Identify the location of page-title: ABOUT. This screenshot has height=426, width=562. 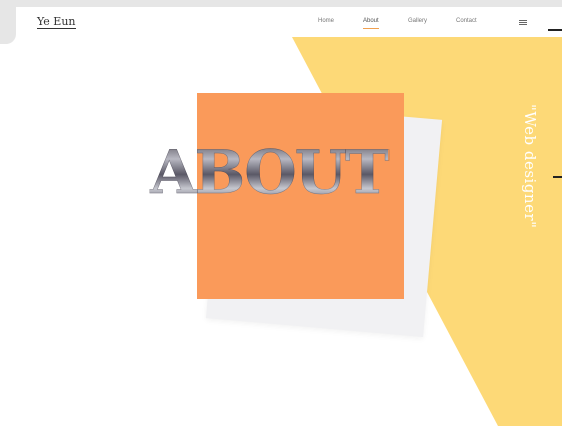
(270, 173).